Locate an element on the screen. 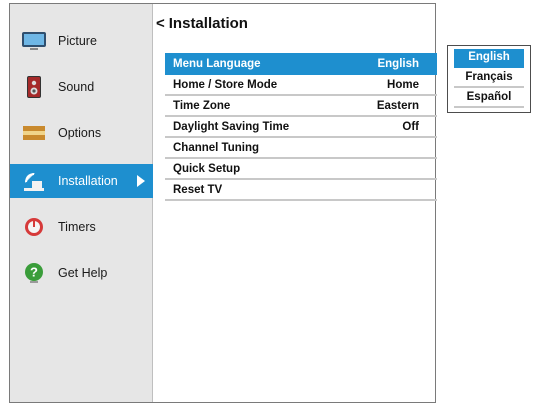  row-channel-tuning: Channel Tuning is located at coordinates (301, 148).